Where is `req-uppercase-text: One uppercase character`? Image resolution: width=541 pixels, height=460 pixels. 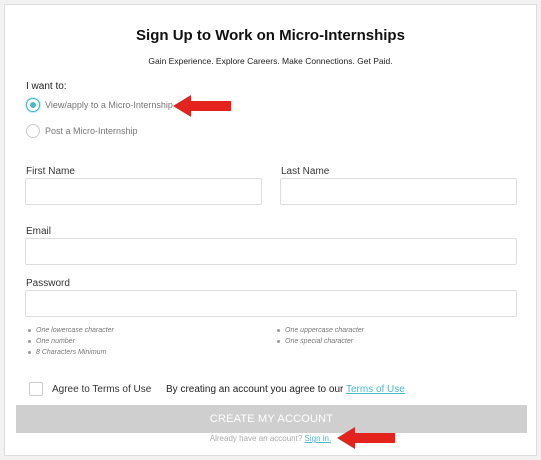
req-uppercase-text: One uppercase character is located at coordinates (324, 330).